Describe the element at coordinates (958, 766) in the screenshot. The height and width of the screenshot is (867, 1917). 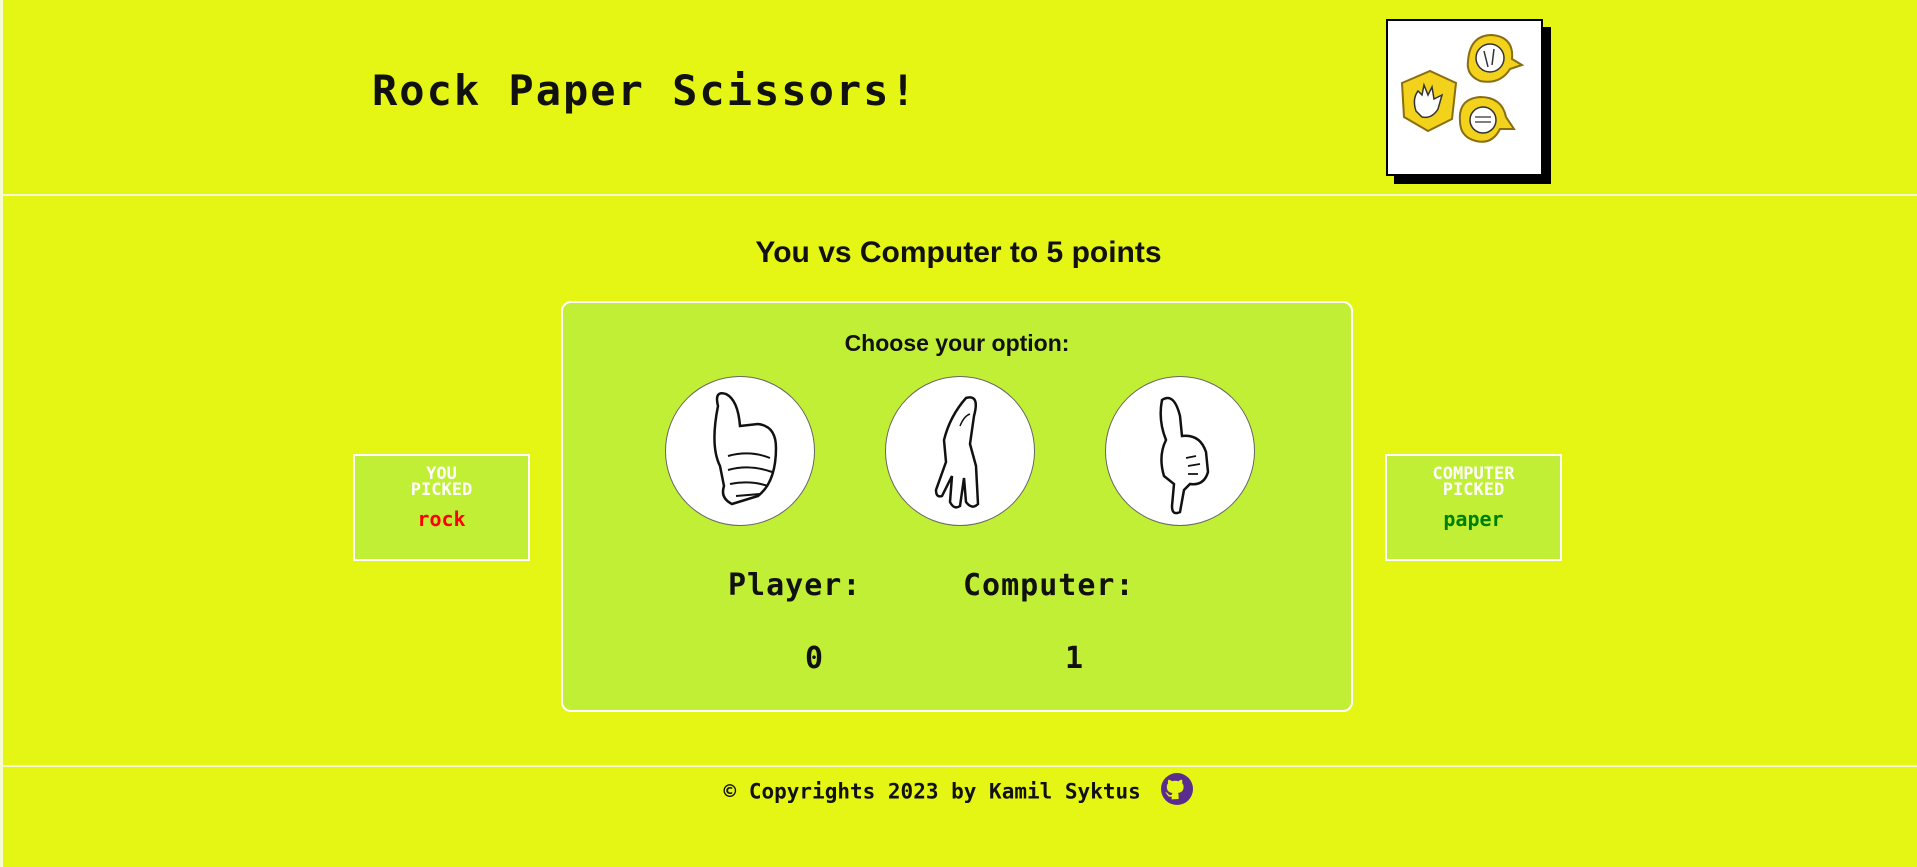
I see `footer-divider` at that location.